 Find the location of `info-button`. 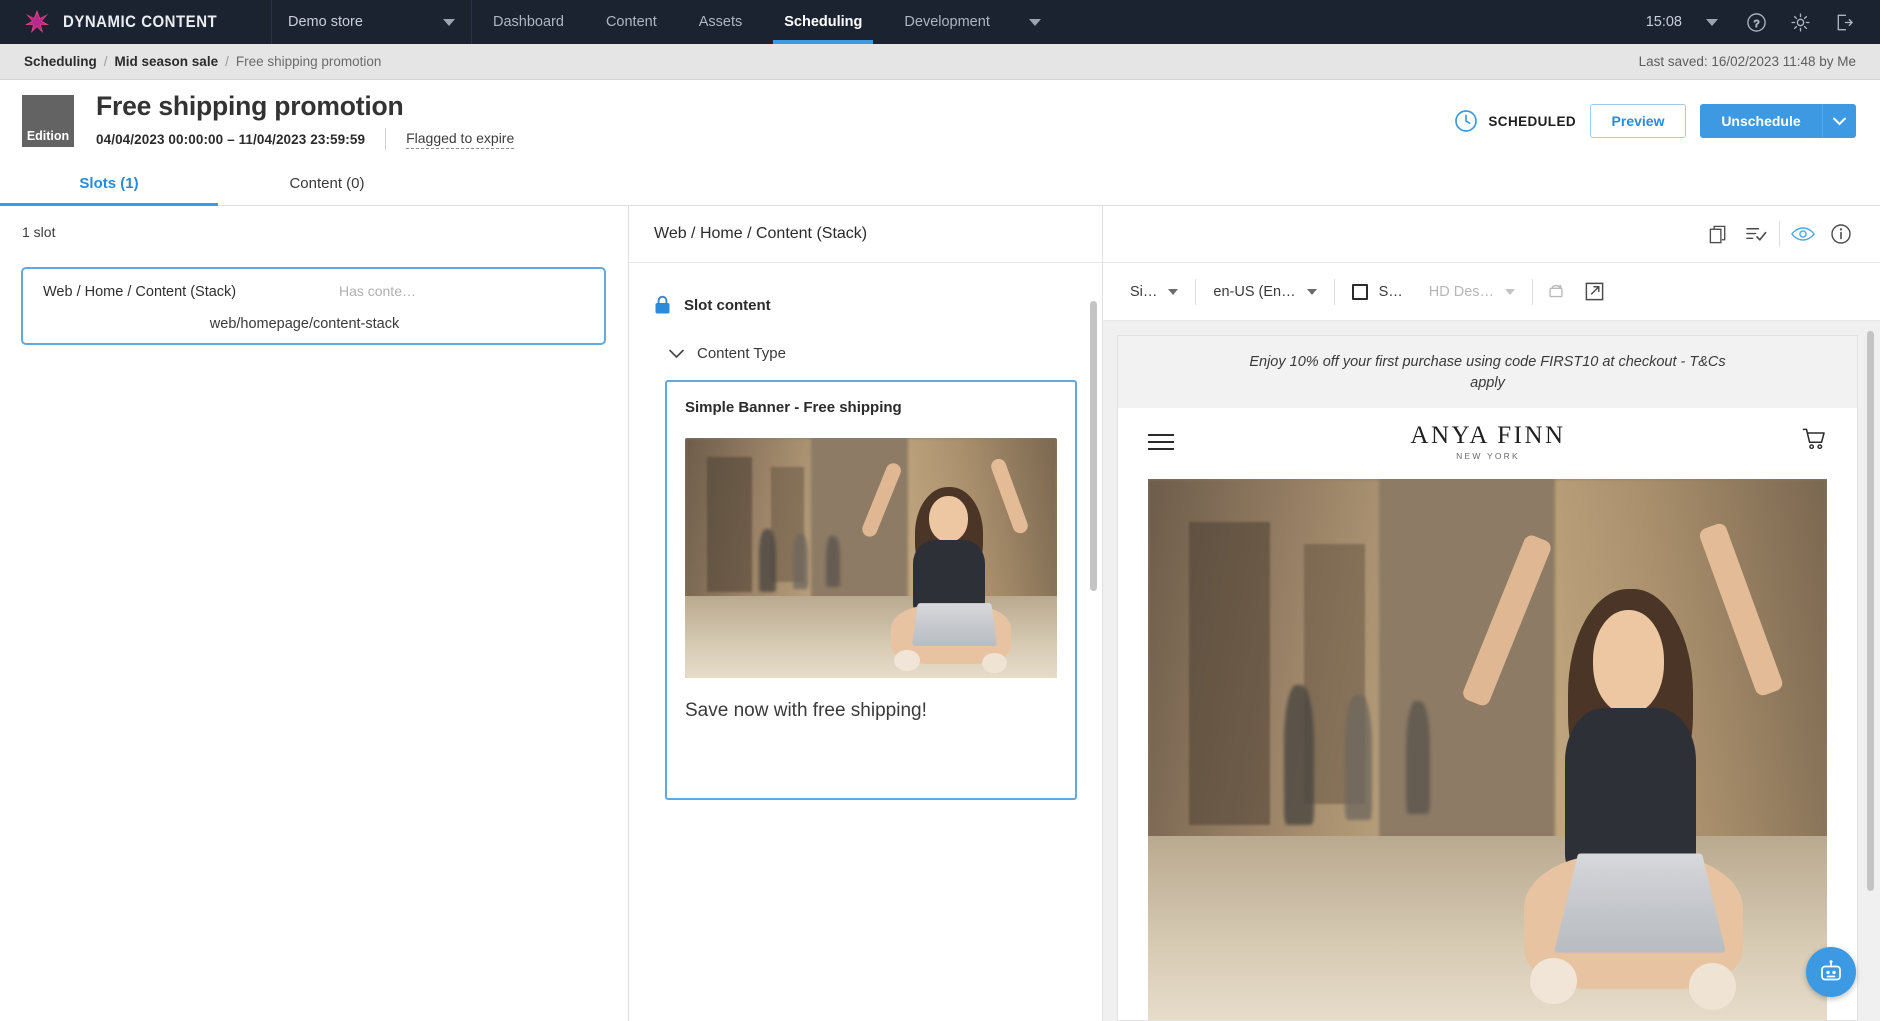

info-button is located at coordinates (1841, 234).